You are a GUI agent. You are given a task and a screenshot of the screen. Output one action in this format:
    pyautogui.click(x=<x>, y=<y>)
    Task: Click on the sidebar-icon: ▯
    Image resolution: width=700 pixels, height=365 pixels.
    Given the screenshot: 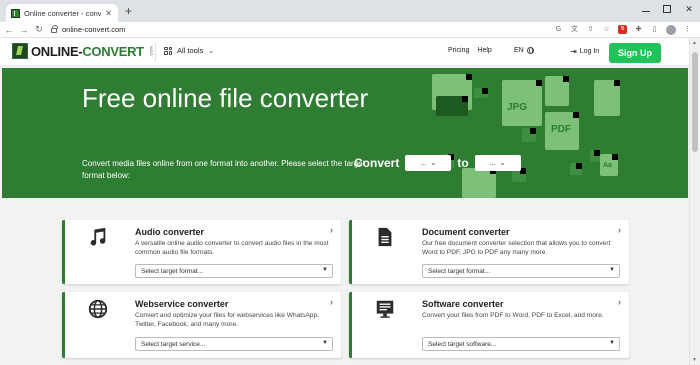 What is the action you would take?
    pyautogui.click(x=654, y=29)
    